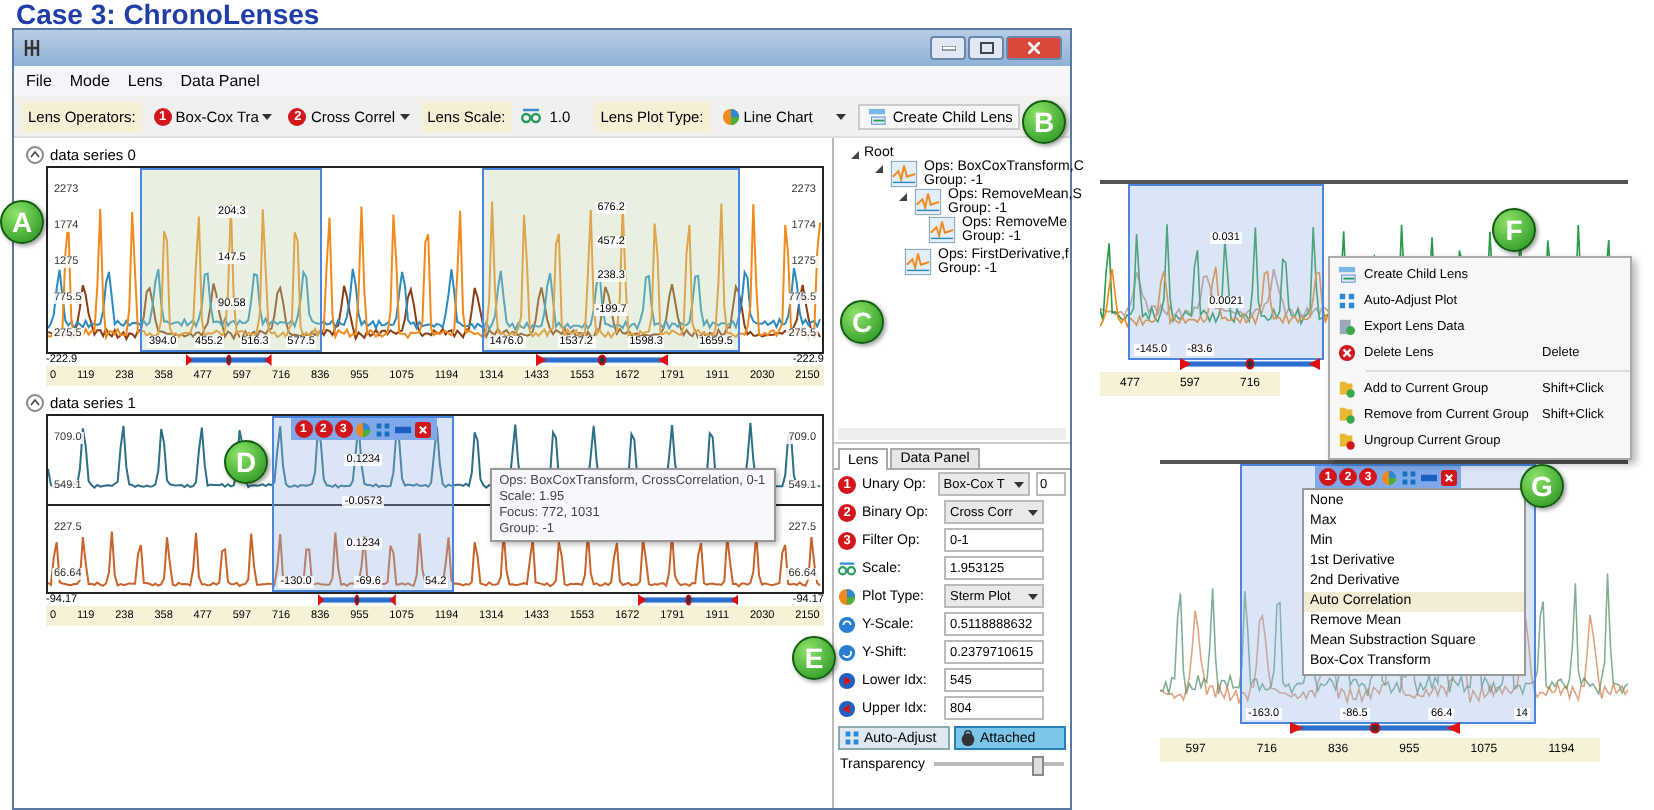 This screenshot has width=1654, height=810. What do you see at coordinates (89, 81) in the screenshot?
I see `menu-item: Mode` at bounding box center [89, 81].